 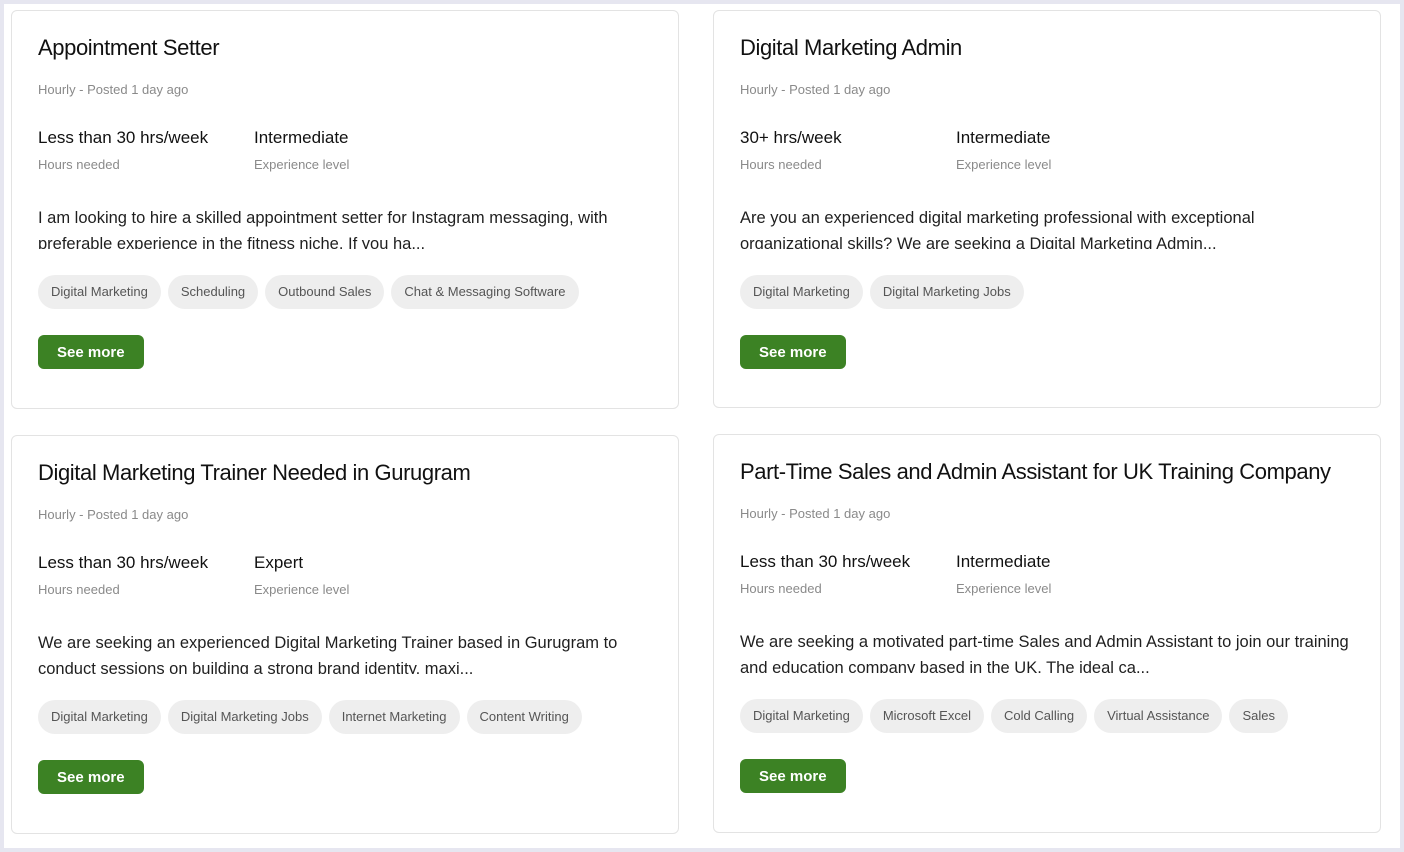 I want to click on job-title: Appointment Setter, so click(x=129, y=48).